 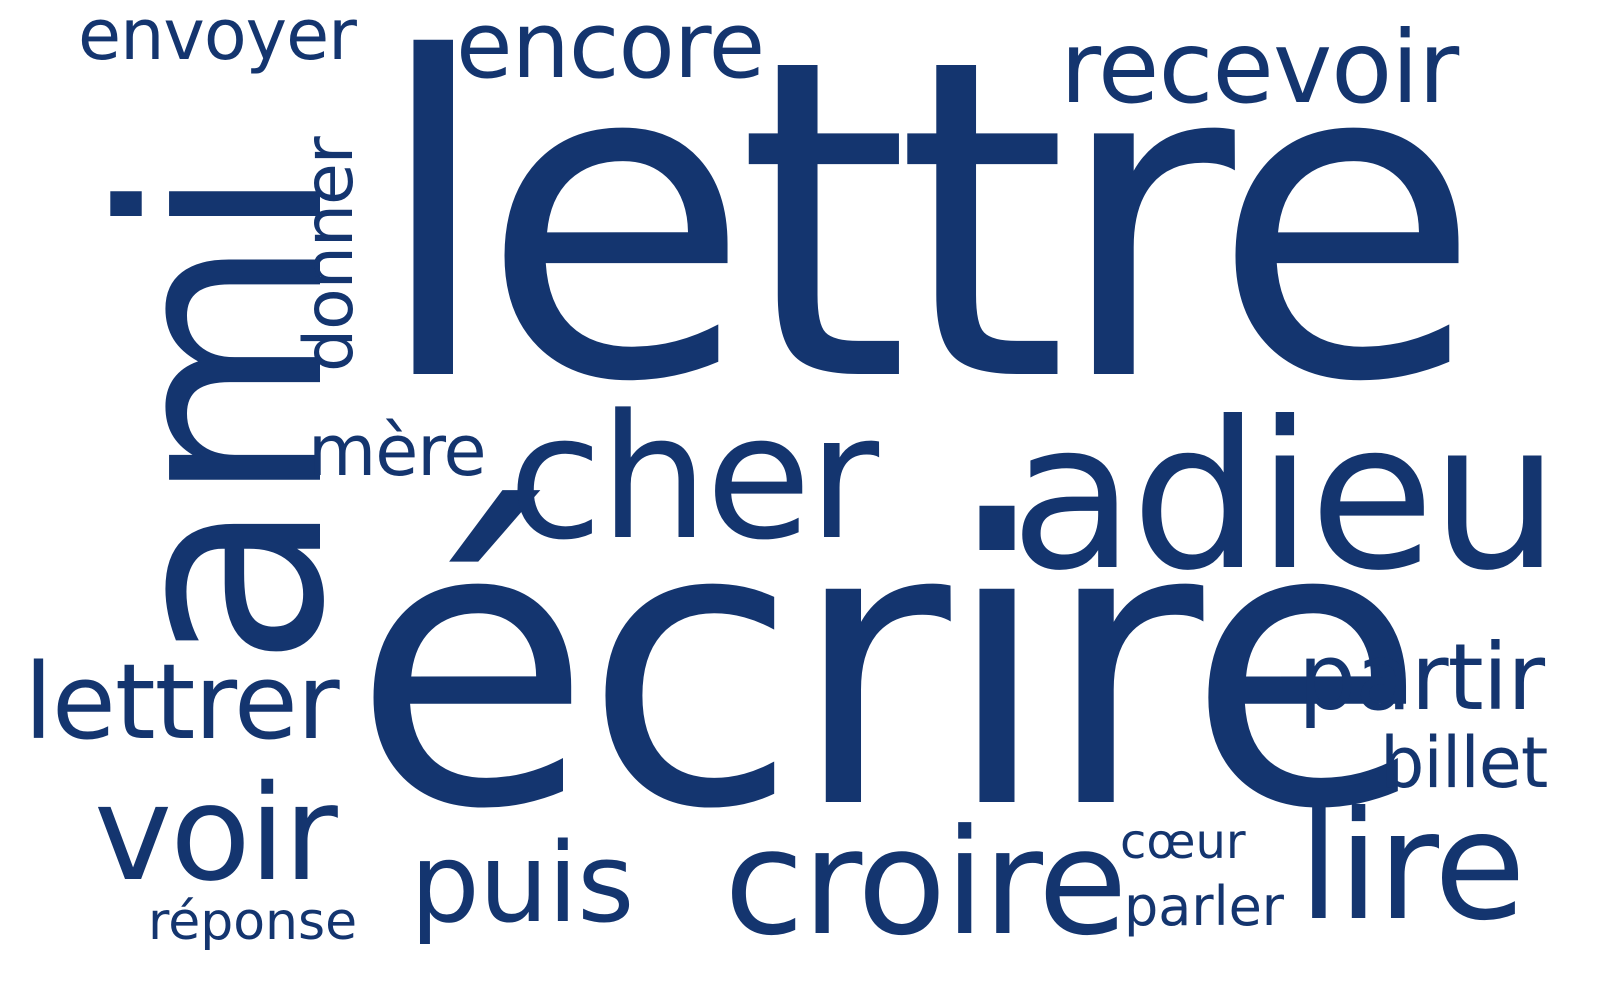 What do you see at coordinates (693, 477) in the screenshot?
I see `word-cher: cher` at bounding box center [693, 477].